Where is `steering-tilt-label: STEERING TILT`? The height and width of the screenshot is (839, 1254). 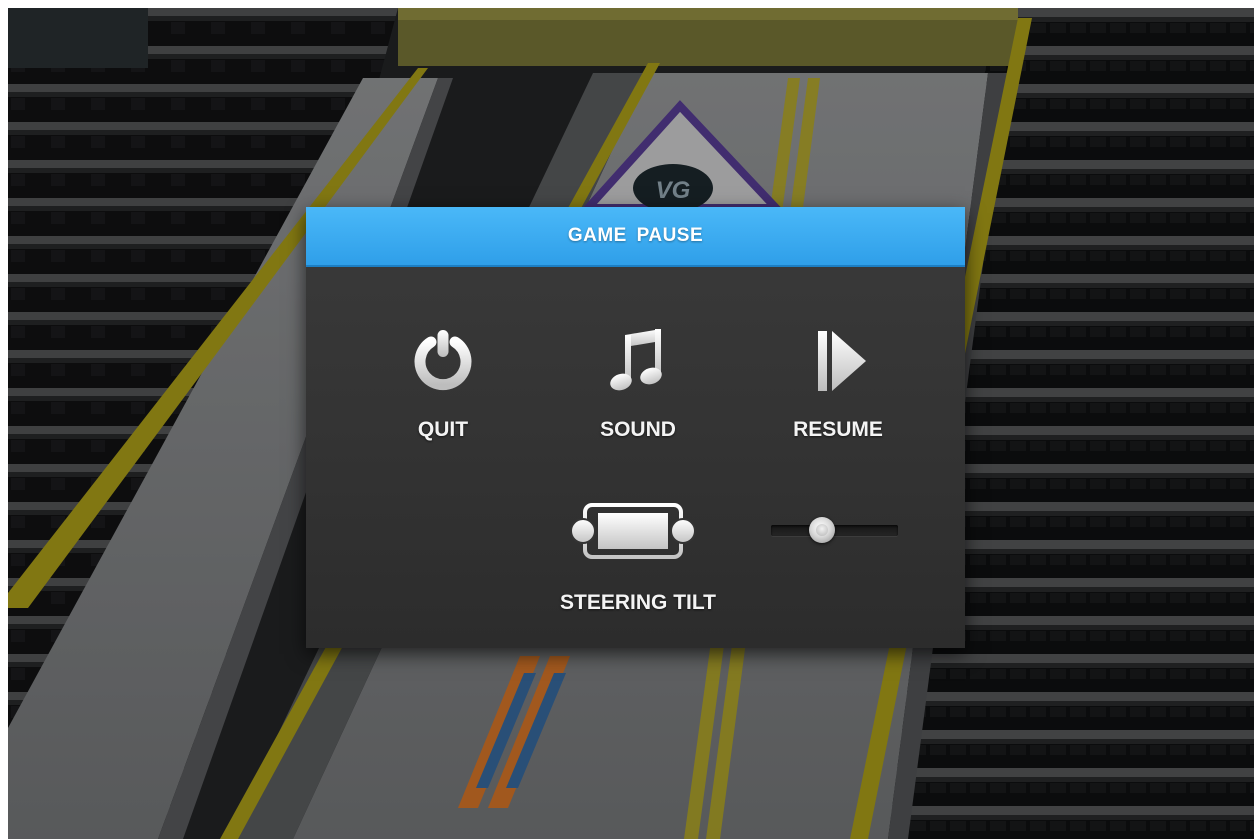 steering-tilt-label: STEERING TILT is located at coordinates (638, 602).